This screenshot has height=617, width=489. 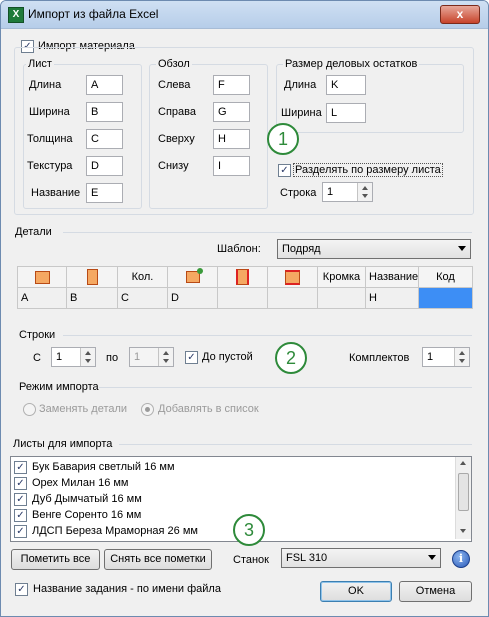 I want to click on offcut-width-field: L, so click(x=346, y=113).